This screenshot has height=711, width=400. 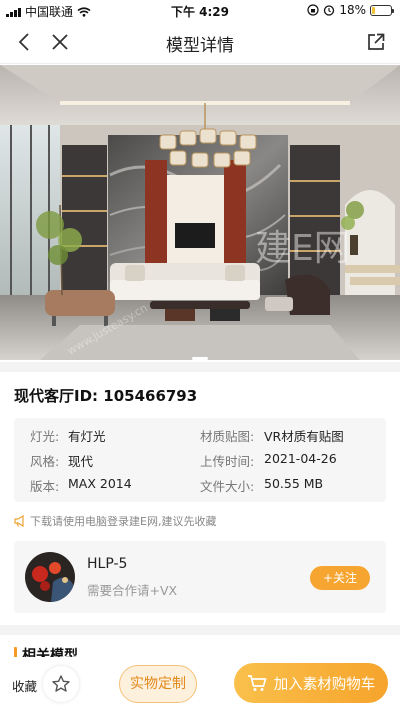 What do you see at coordinates (106, 396) in the screenshot?
I see `model-title: 现代客厅ID: 105466793` at bounding box center [106, 396].